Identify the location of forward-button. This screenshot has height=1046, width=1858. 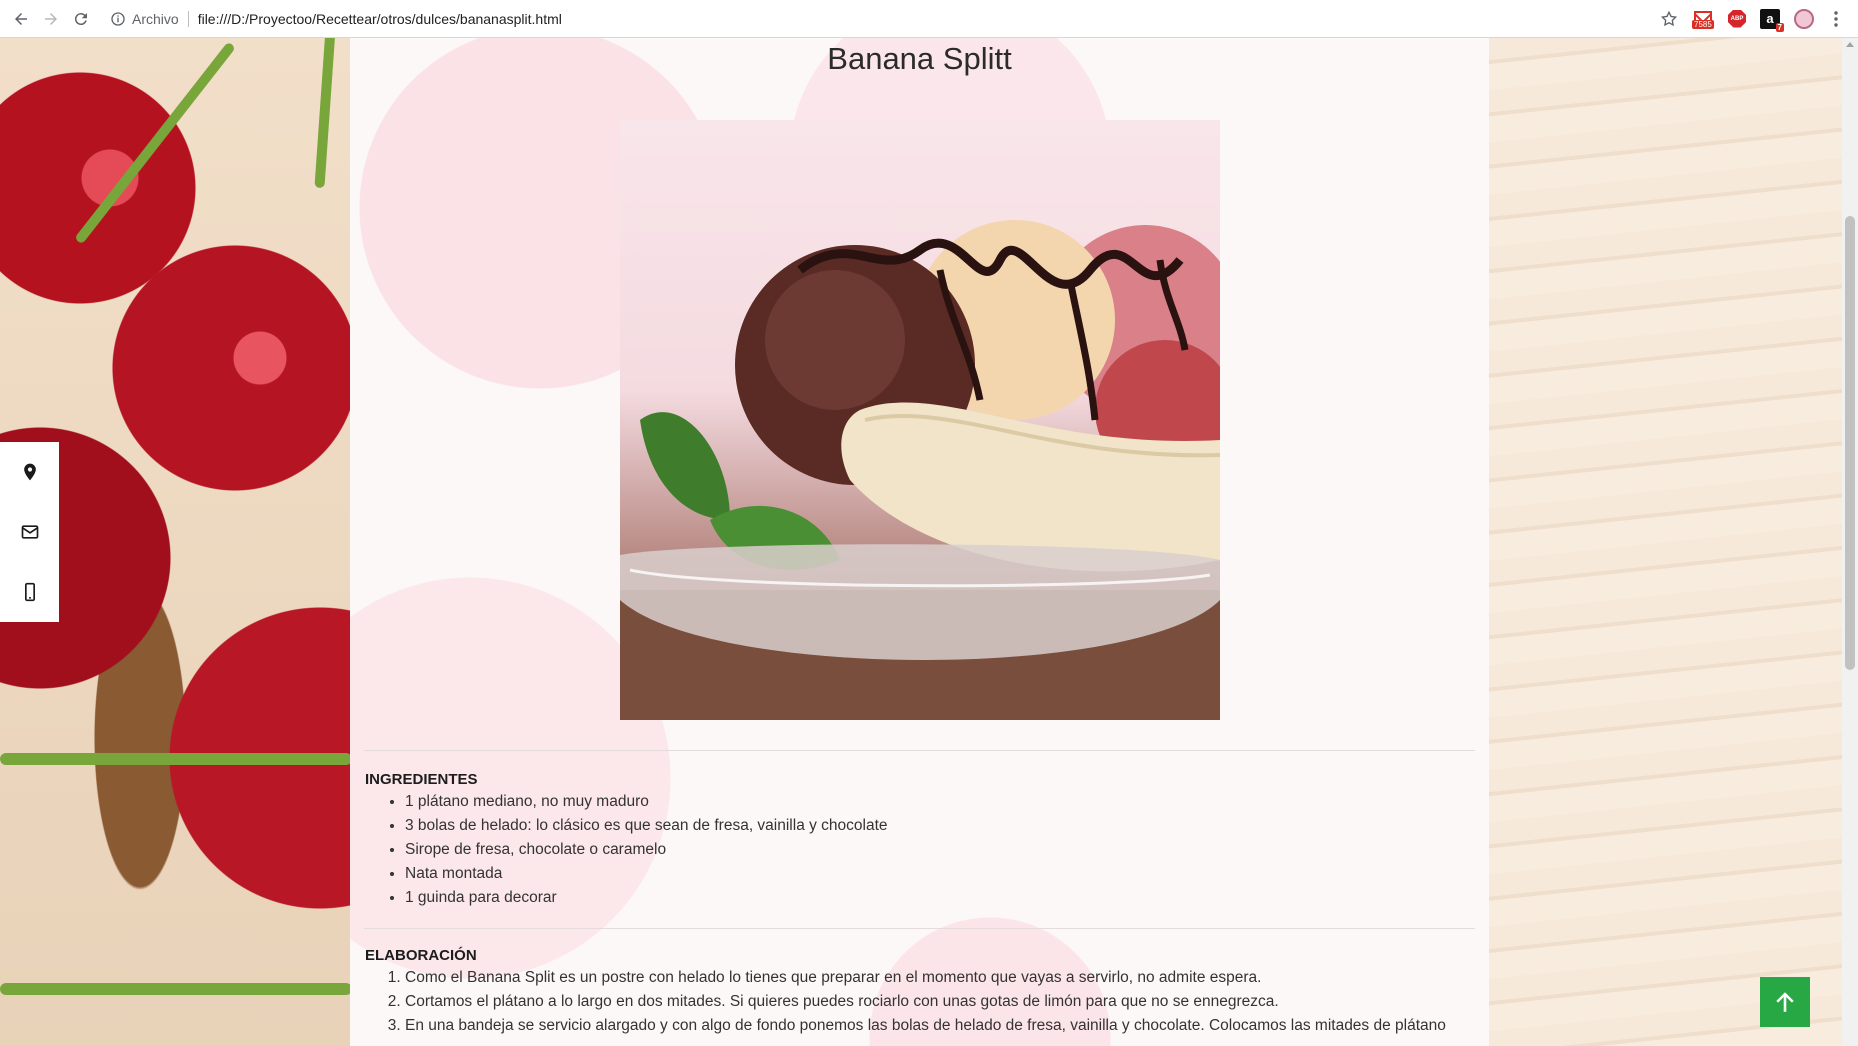
(51, 19).